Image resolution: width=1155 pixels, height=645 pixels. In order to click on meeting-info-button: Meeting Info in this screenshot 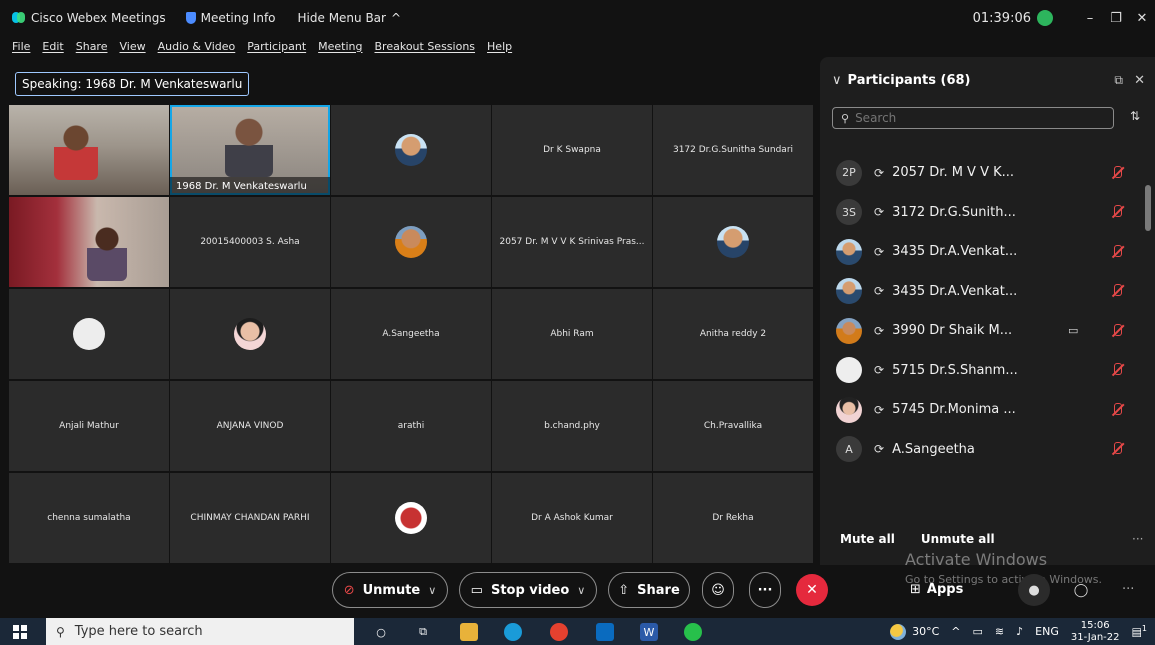, I will do `click(230, 18)`.